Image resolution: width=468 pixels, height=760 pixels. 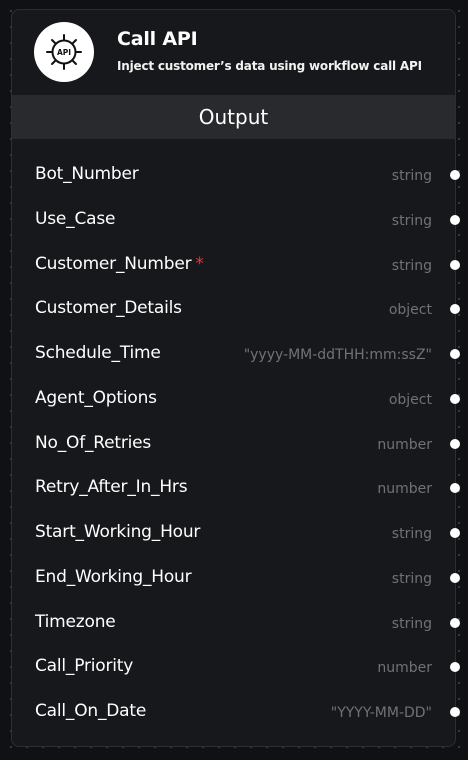 I want to click on field-name-text: Call_Priority, so click(x=84, y=666).